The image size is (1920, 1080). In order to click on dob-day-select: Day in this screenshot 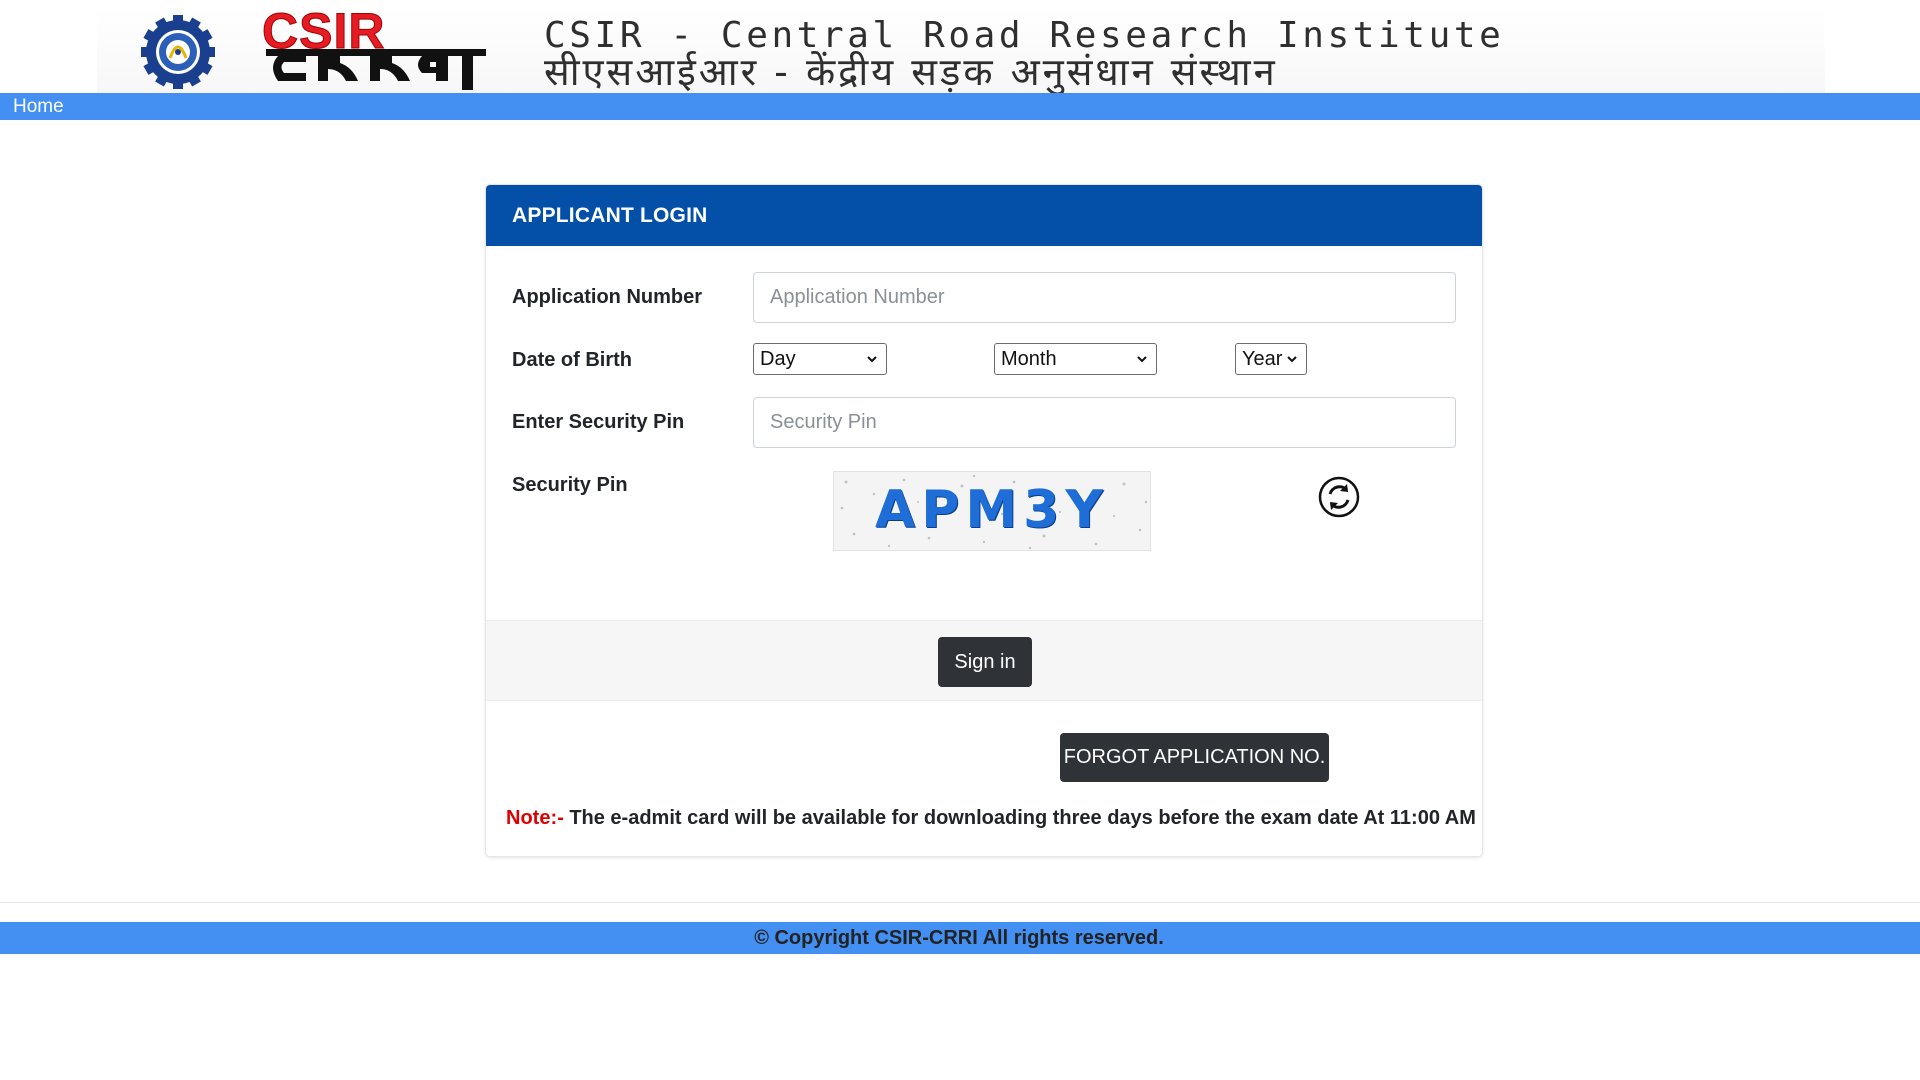, I will do `click(820, 359)`.